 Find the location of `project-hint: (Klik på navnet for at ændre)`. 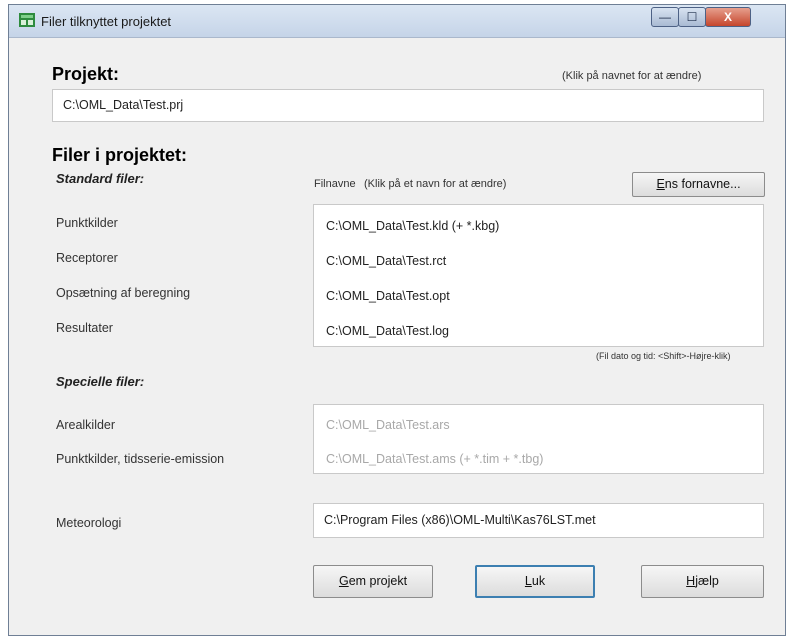

project-hint: (Klik på navnet for at ændre) is located at coordinates (632, 76).